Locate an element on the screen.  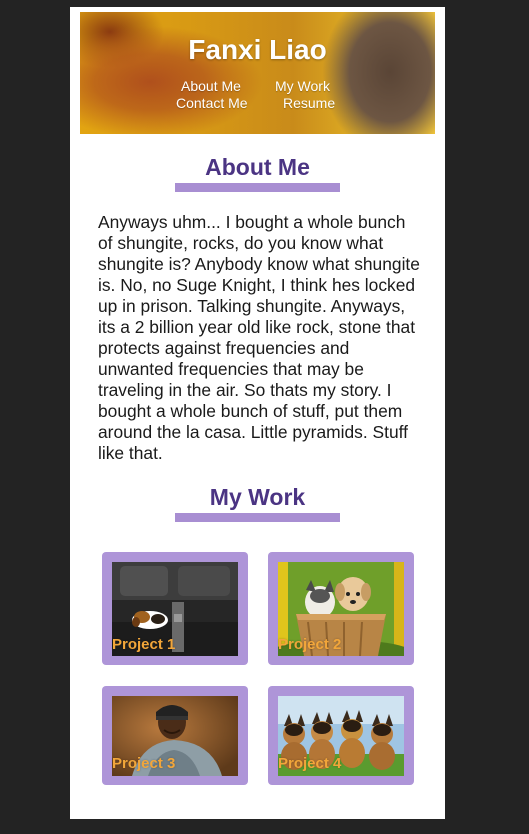
project-card-4: Project 4 is located at coordinates (341, 735).